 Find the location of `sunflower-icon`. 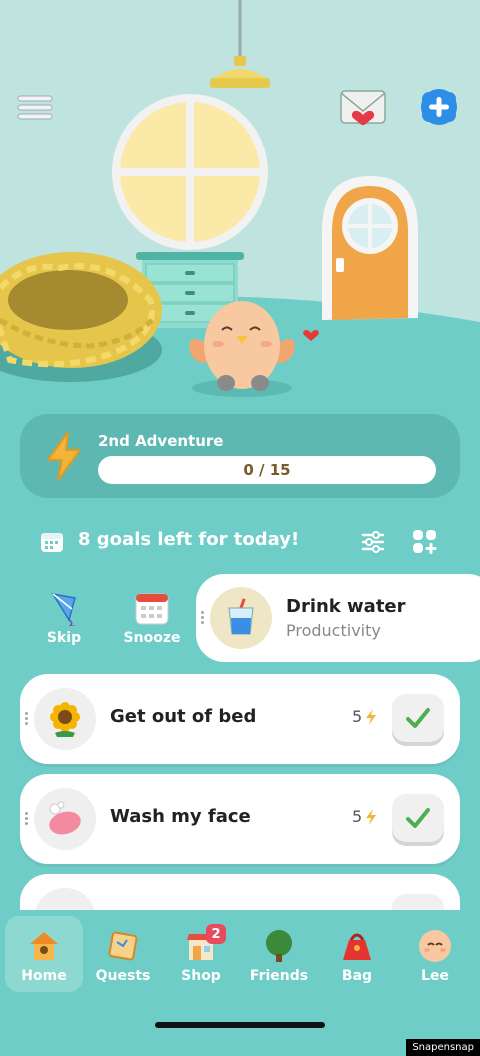

sunflower-icon is located at coordinates (65, 719).